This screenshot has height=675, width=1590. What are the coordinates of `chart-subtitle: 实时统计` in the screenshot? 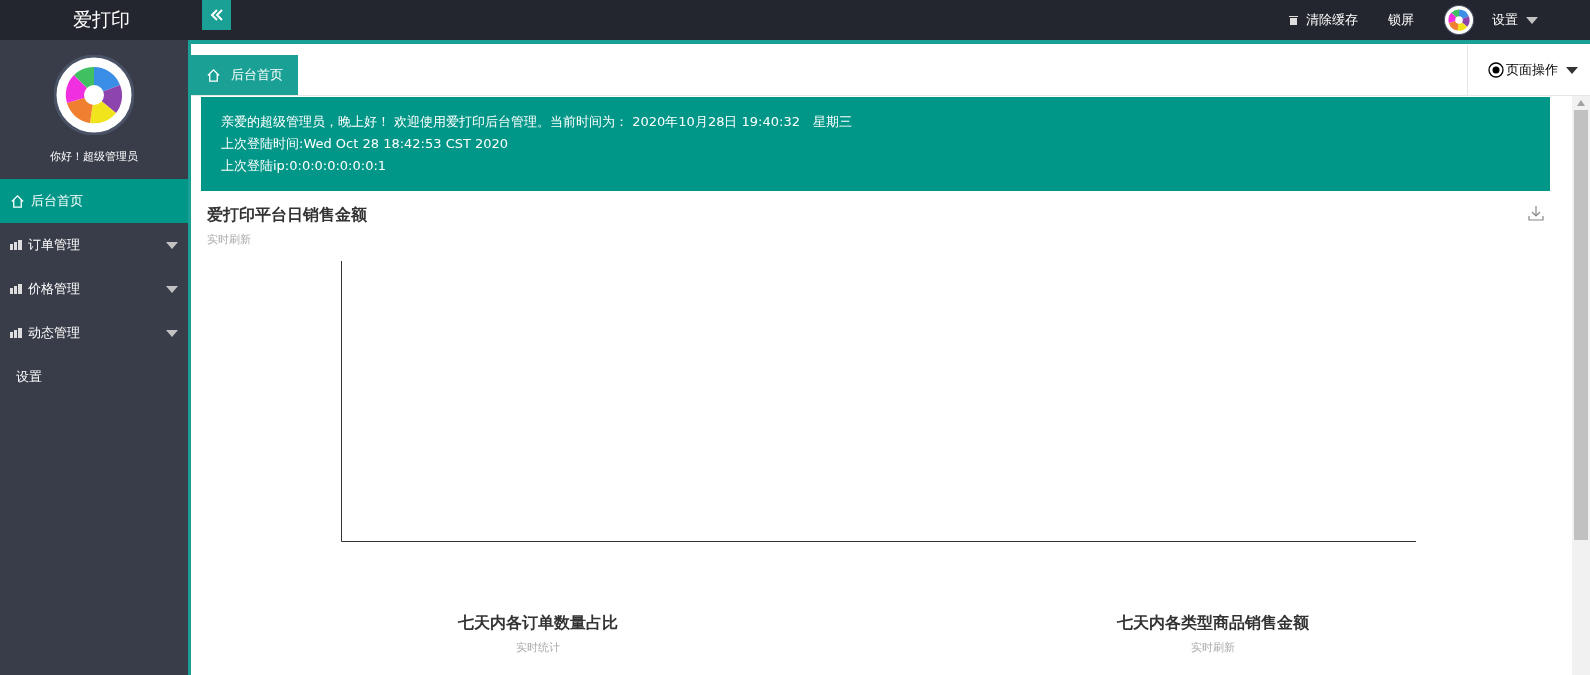 It's located at (538, 647).